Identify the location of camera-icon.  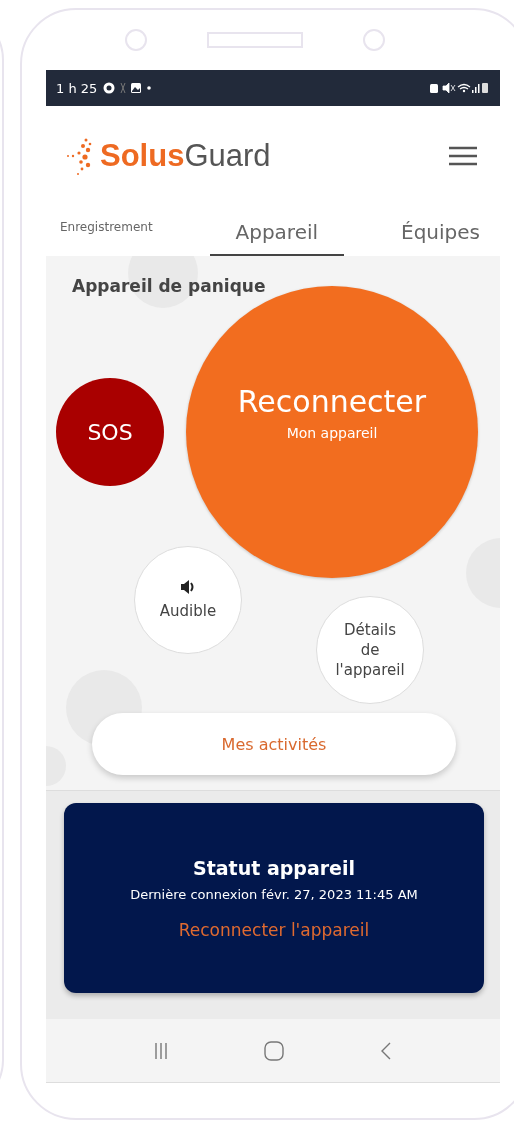
(136, 40).